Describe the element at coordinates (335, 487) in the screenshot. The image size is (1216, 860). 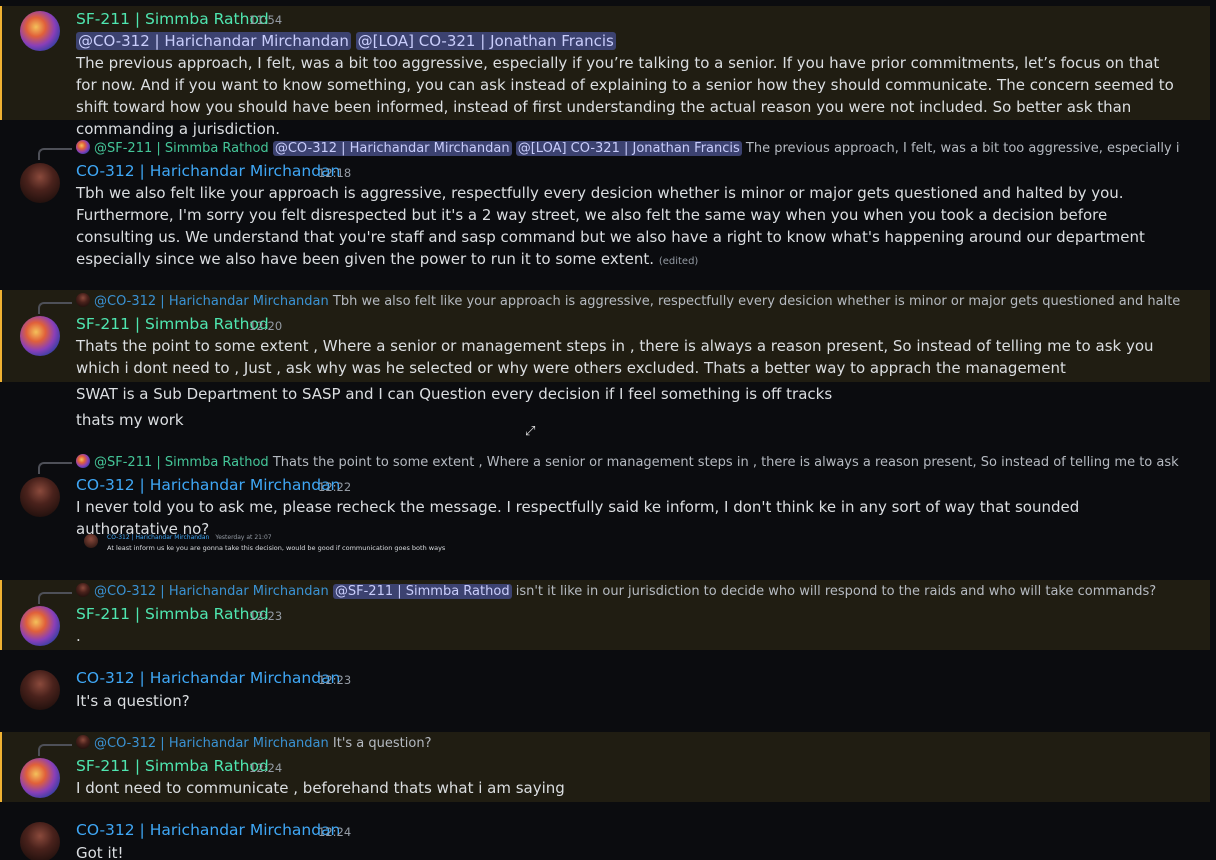
I see `timestamp: 12:22` at that location.